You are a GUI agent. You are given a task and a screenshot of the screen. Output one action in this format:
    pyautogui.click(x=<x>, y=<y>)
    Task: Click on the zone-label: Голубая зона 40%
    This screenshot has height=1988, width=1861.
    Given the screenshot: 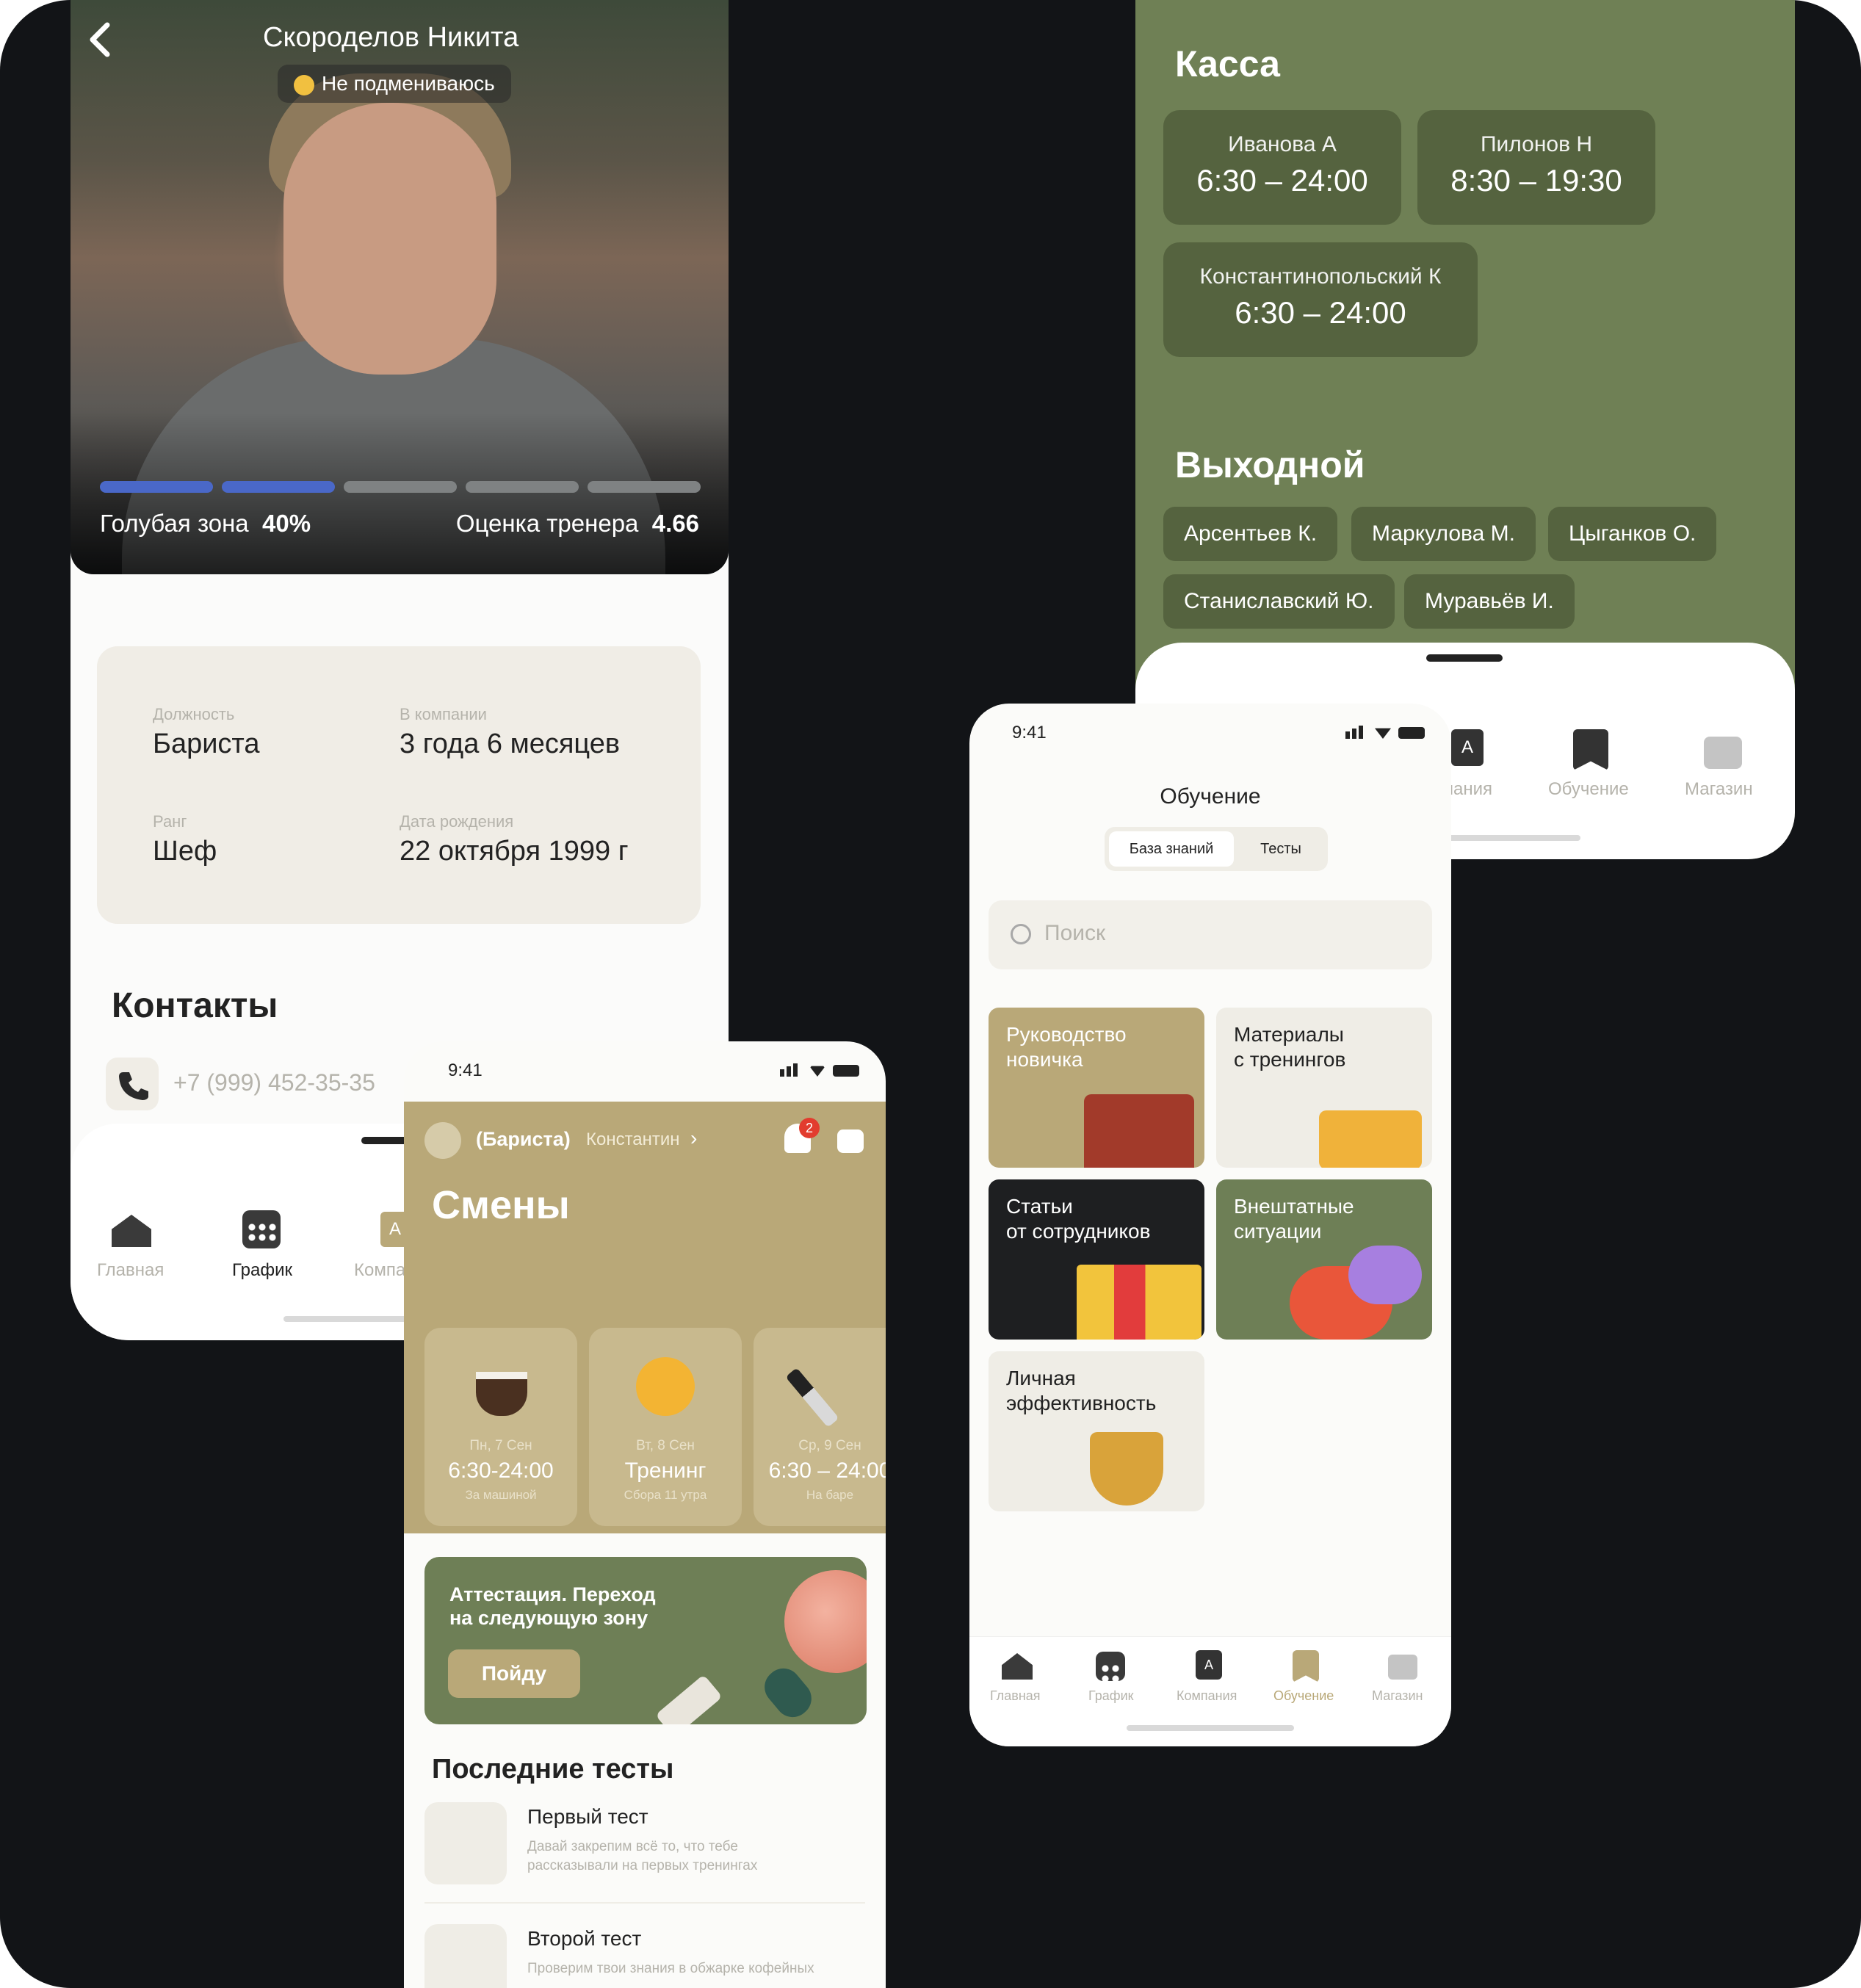 What is the action you would take?
    pyautogui.click(x=206, y=523)
    